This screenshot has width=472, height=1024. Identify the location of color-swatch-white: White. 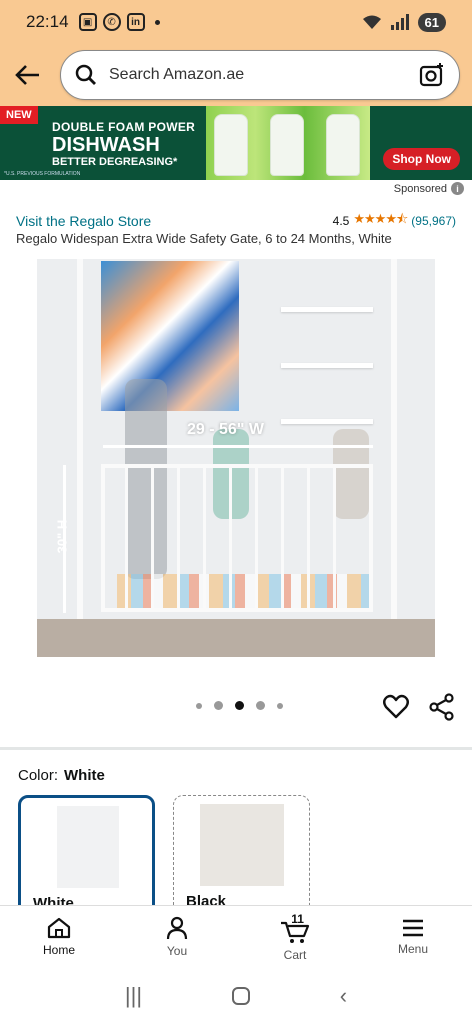
(86, 855).